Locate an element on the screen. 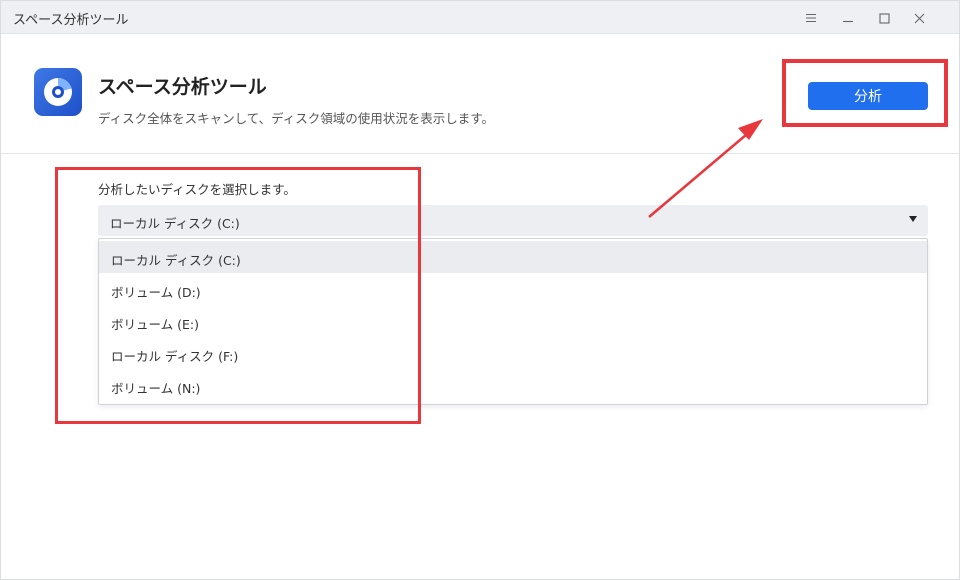 The width and height of the screenshot is (960, 580). annotation-box-analyze is located at coordinates (865, 93).